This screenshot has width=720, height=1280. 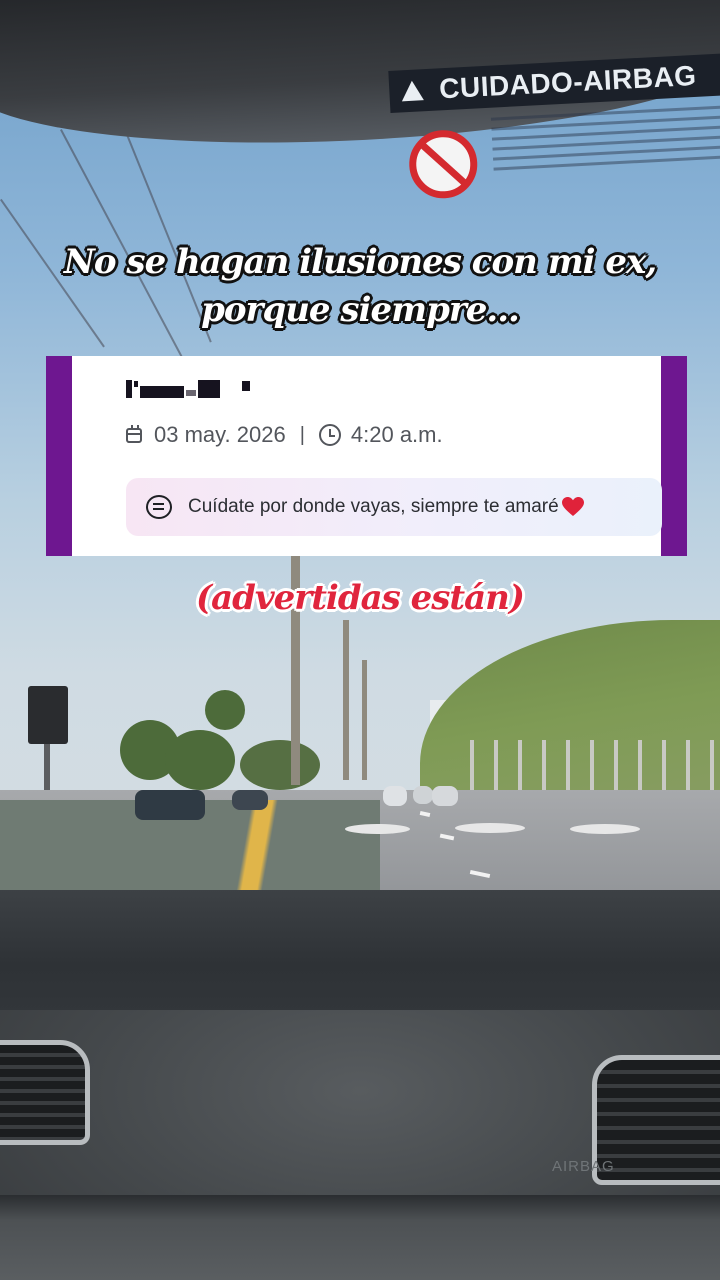 I want to click on heart-icon, so click(x=572, y=506).